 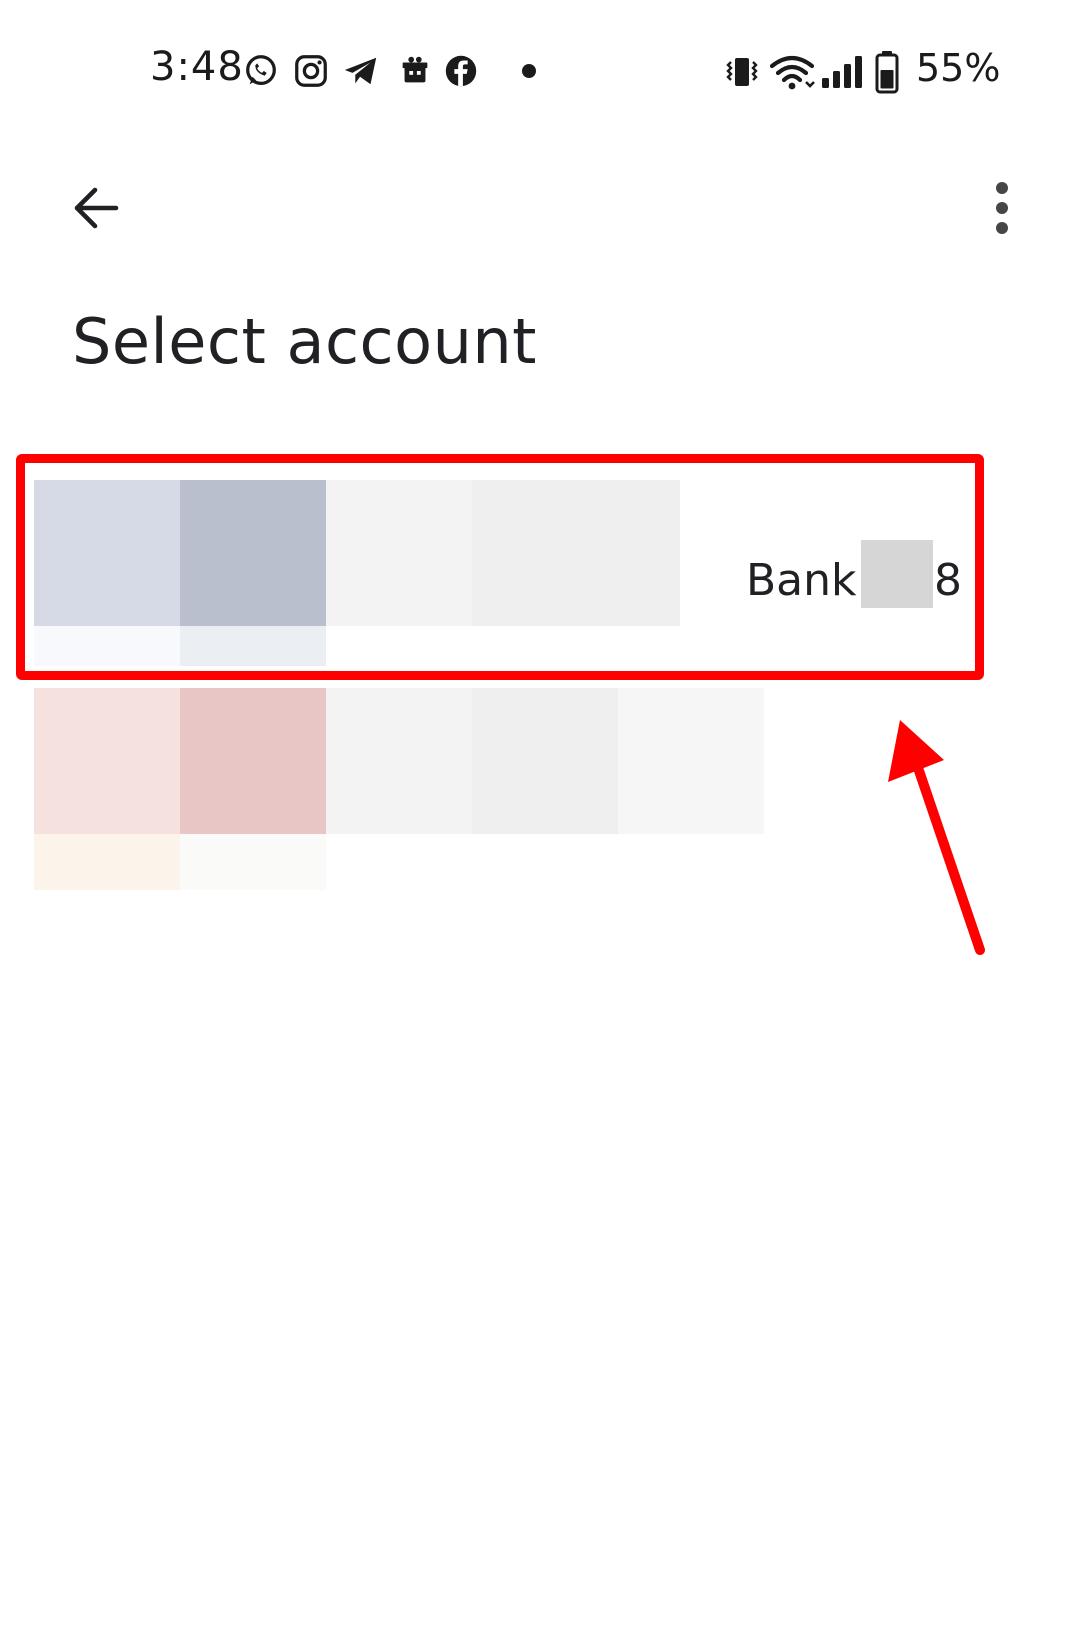 I want to click on more-options-button, so click(x=1002, y=208).